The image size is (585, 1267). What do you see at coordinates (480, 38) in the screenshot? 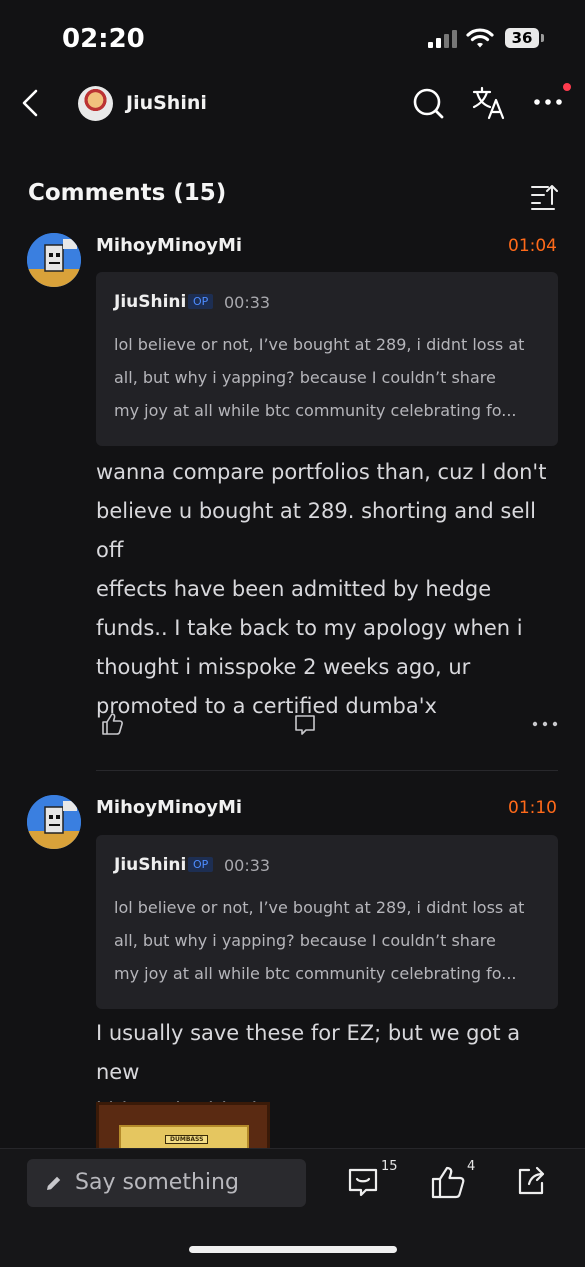
I see `wifi-icon` at bounding box center [480, 38].